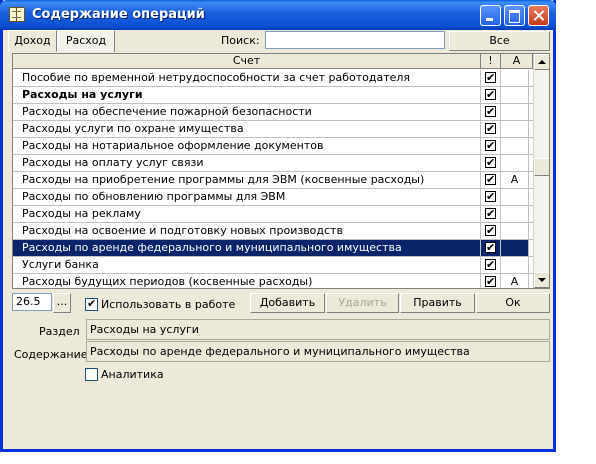 The width and height of the screenshot is (596, 464). Describe the element at coordinates (362, 303) in the screenshot. I see `delete-button: Удалить` at that location.